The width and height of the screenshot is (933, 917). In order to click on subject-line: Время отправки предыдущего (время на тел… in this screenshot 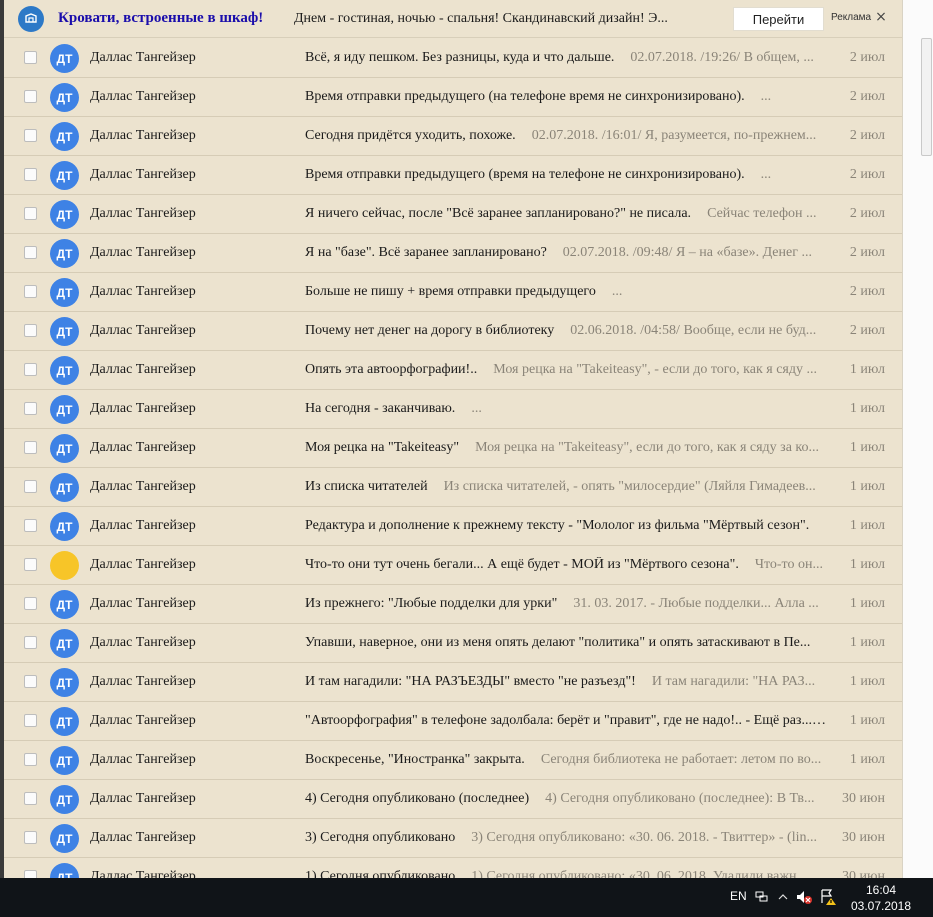, I will do `click(566, 175)`.